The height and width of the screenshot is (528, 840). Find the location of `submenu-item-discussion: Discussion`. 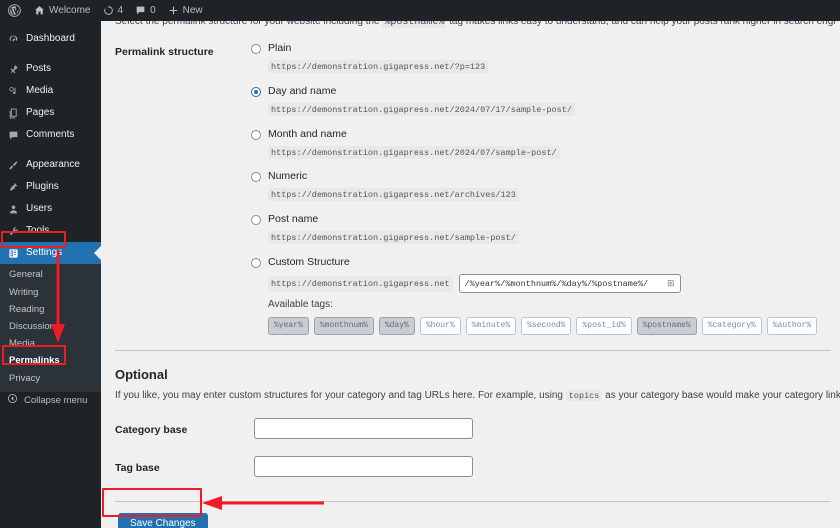

submenu-item-discussion: Discussion is located at coordinates (50, 327).